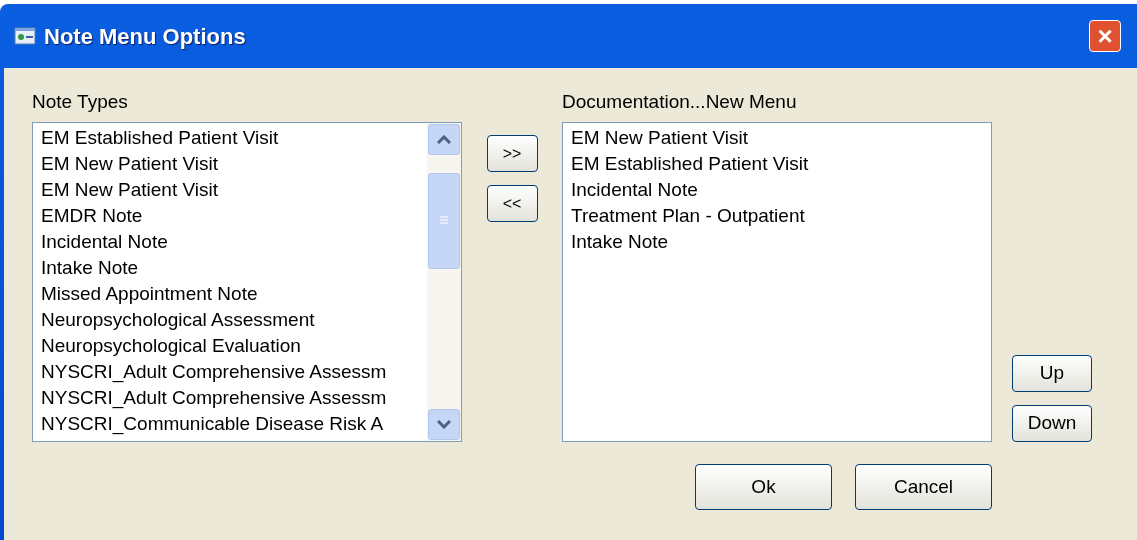  Describe the element at coordinates (149, 294) in the screenshot. I see `list-item: Missed Appointment Note` at that location.